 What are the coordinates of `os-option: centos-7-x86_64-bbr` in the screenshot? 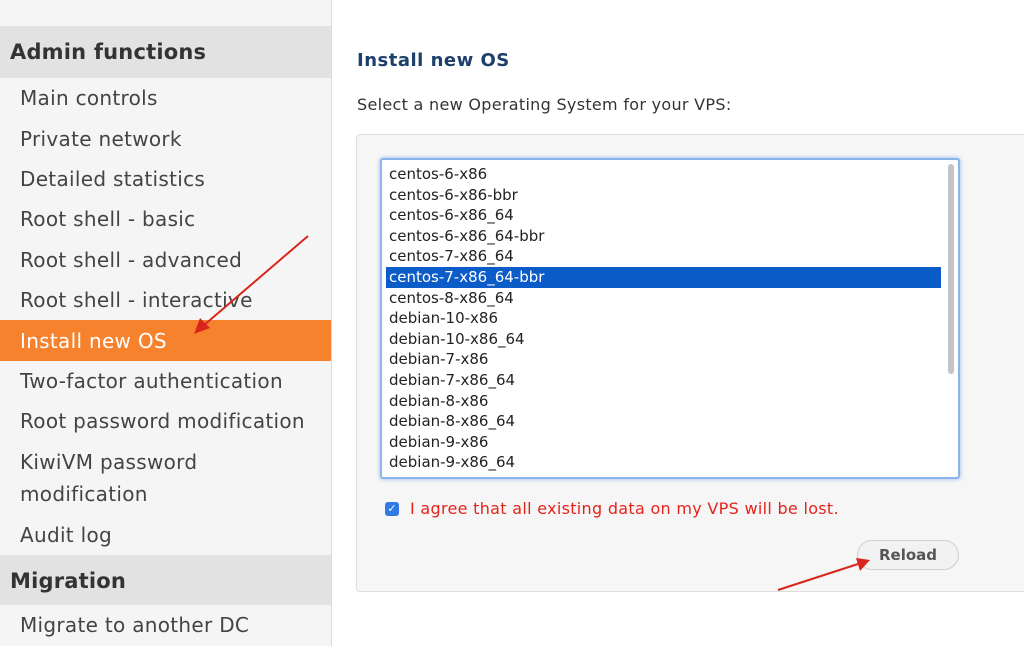 It's located at (663, 277).